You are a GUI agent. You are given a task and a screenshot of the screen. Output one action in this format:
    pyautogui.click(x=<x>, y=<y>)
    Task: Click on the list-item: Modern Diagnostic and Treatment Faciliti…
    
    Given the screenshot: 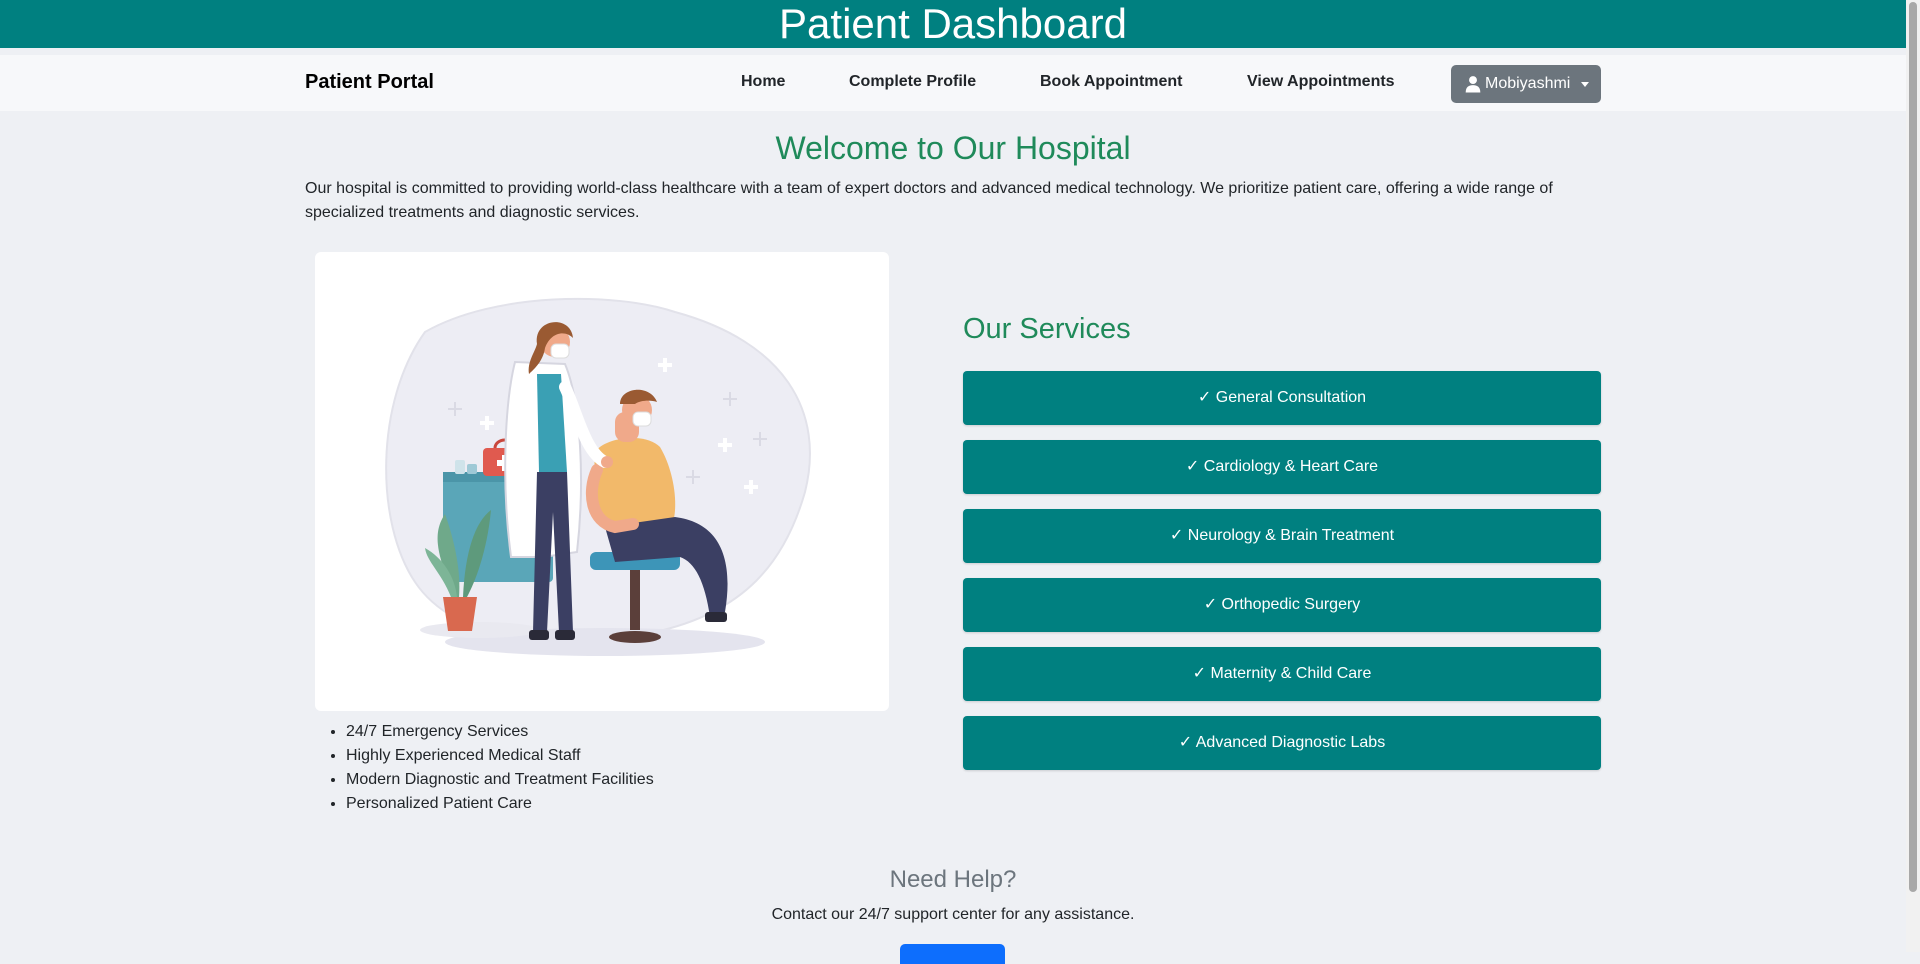 What is the action you would take?
    pyautogui.click(x=500, y=780)
    